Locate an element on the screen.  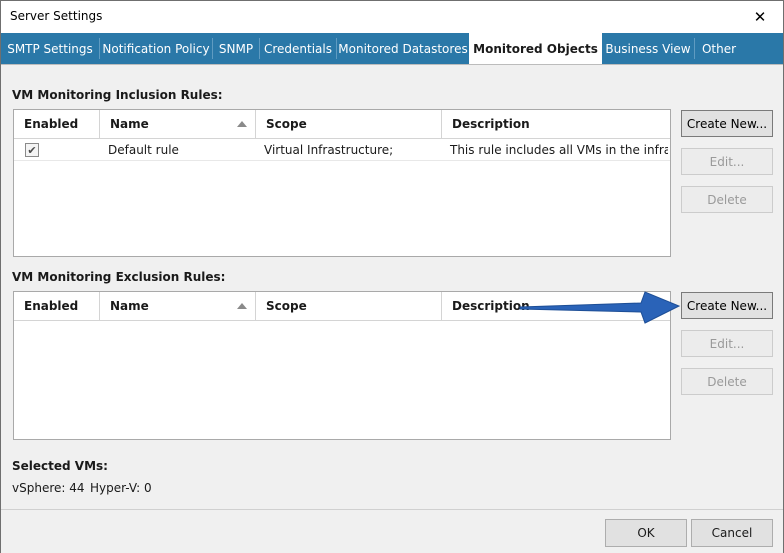
vsphere-count: vSphere: 44 is located at coordinates (48, 488).